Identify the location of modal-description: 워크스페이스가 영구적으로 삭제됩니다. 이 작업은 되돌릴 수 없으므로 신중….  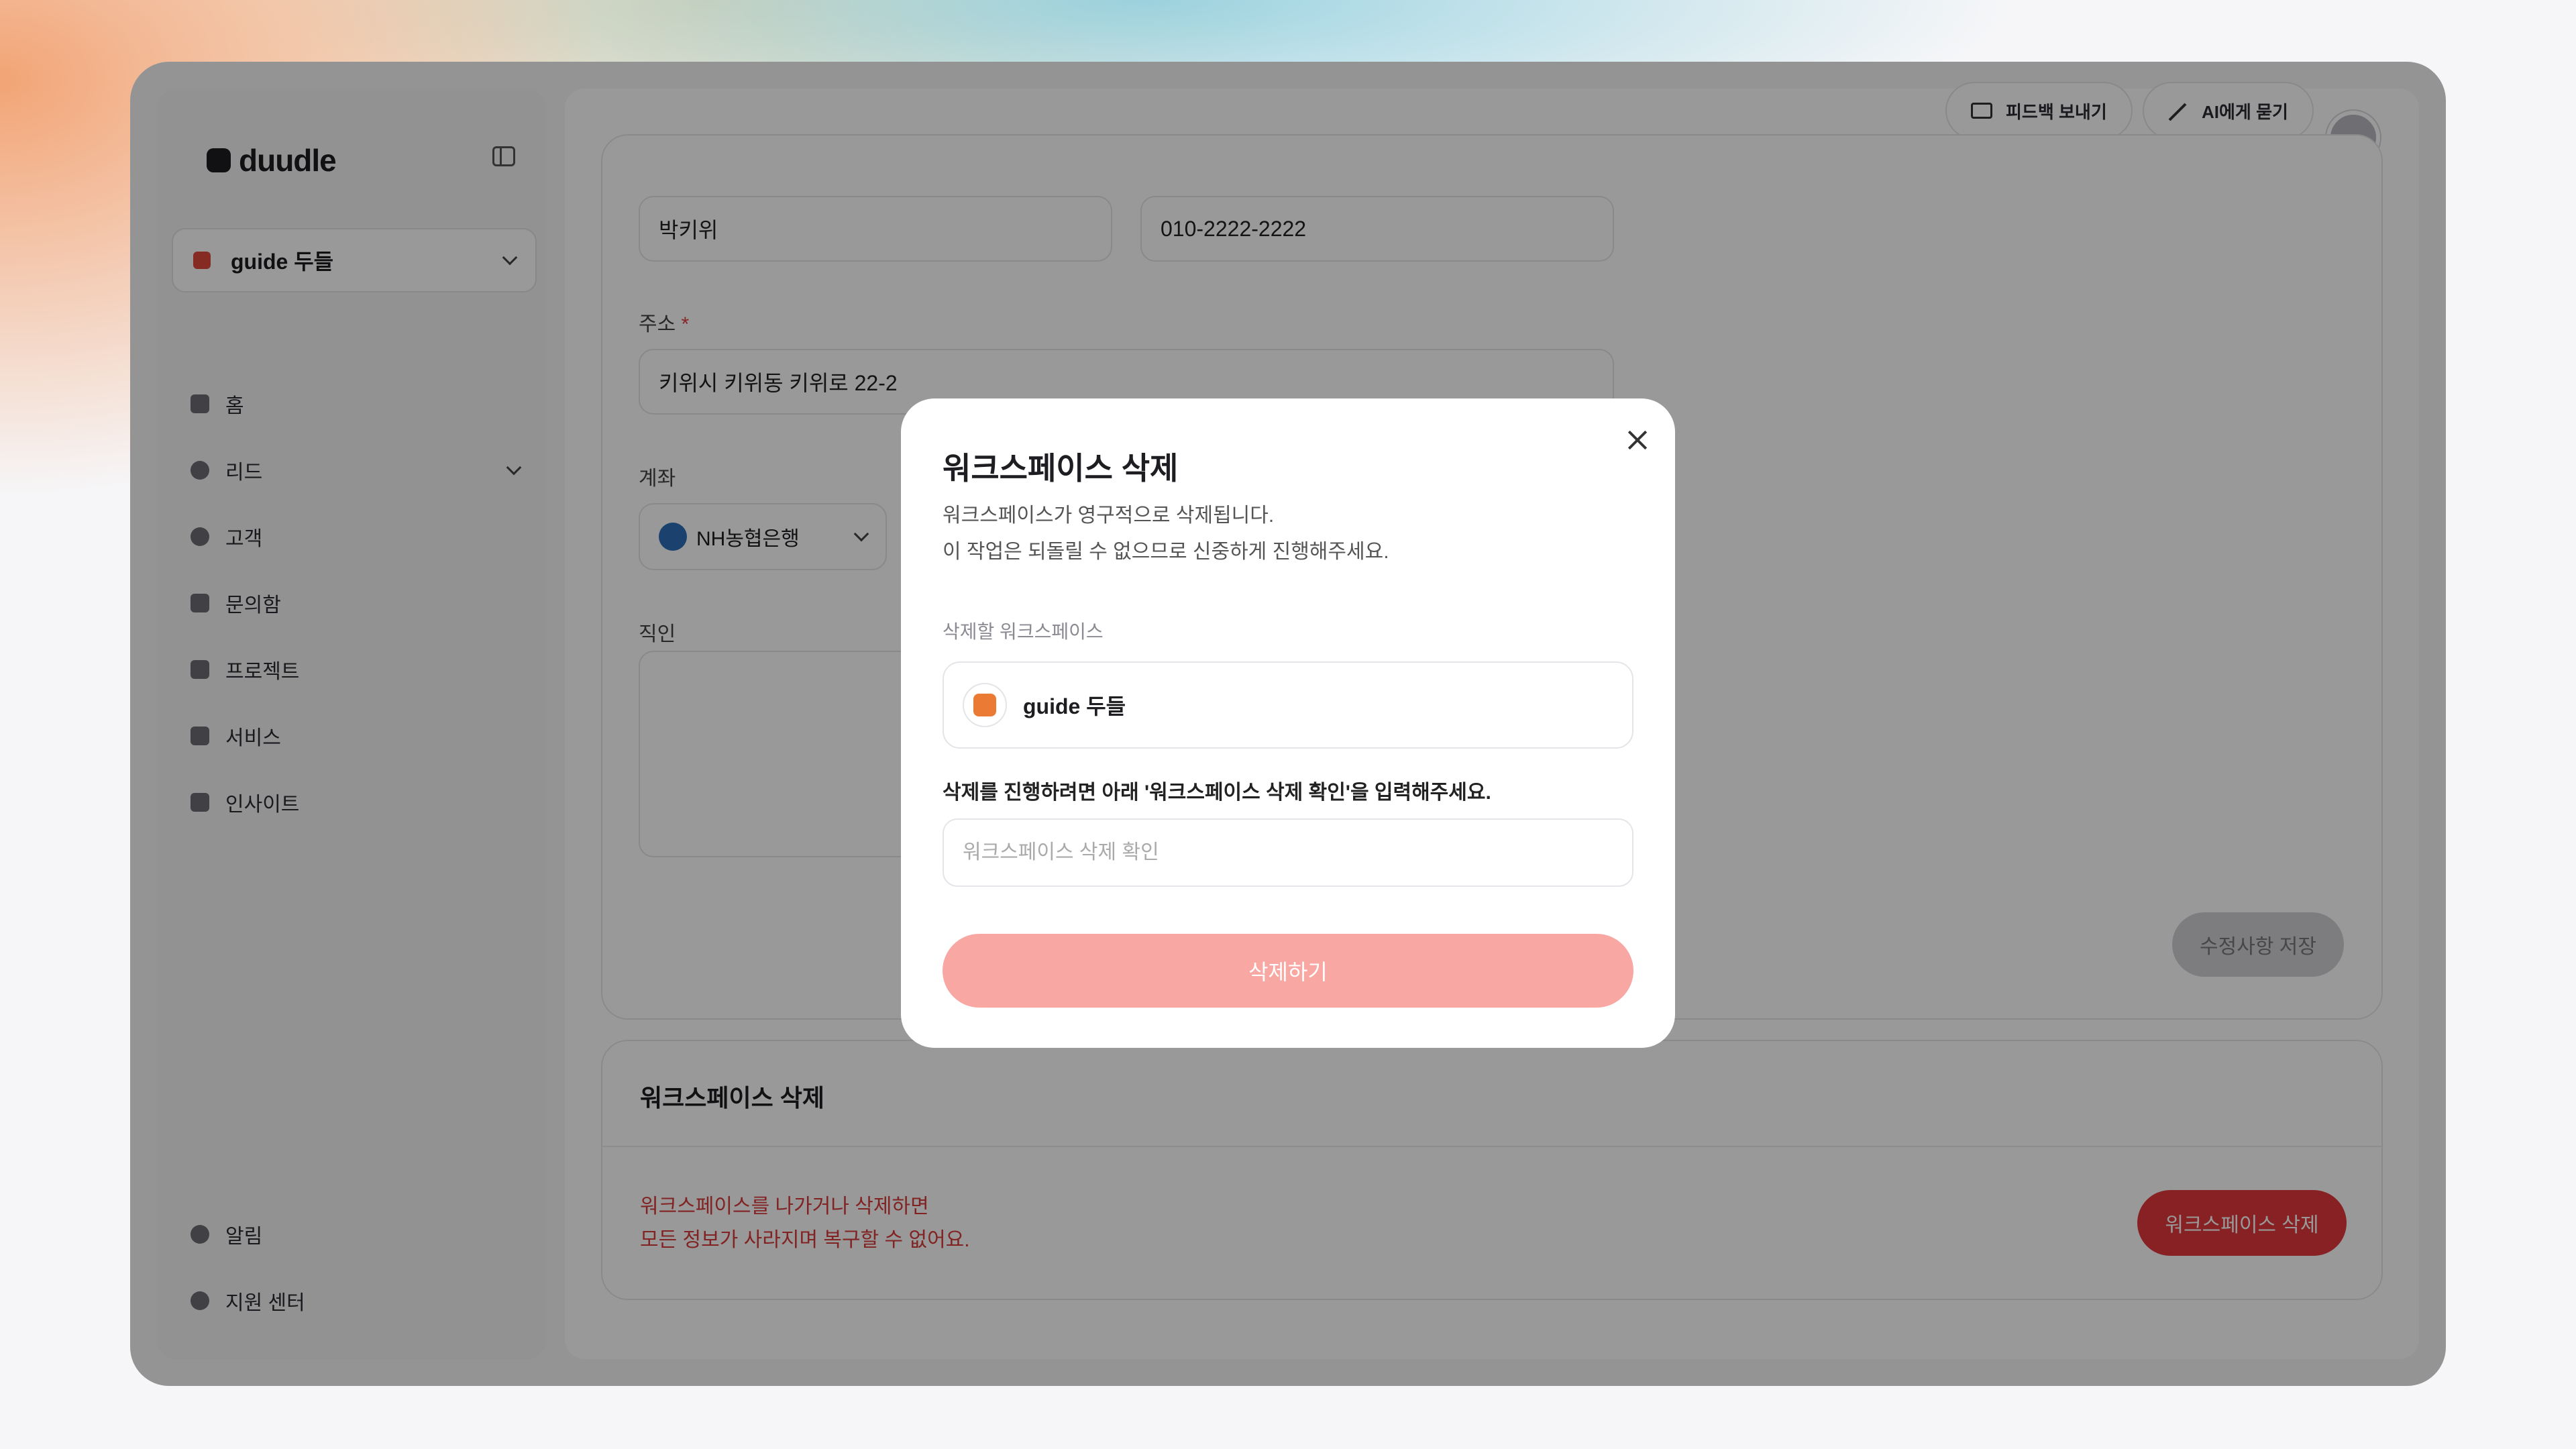
(1166, 534).